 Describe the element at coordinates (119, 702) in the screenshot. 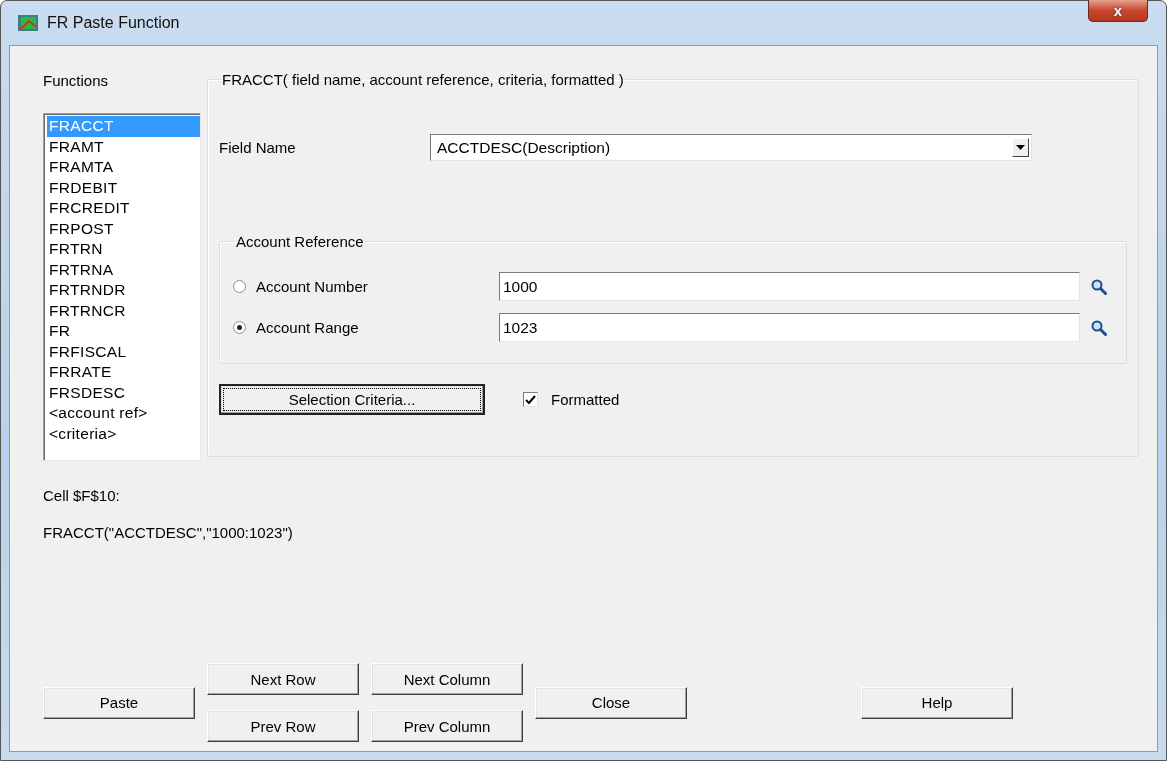

I see `paste-button: Paste` at that location.